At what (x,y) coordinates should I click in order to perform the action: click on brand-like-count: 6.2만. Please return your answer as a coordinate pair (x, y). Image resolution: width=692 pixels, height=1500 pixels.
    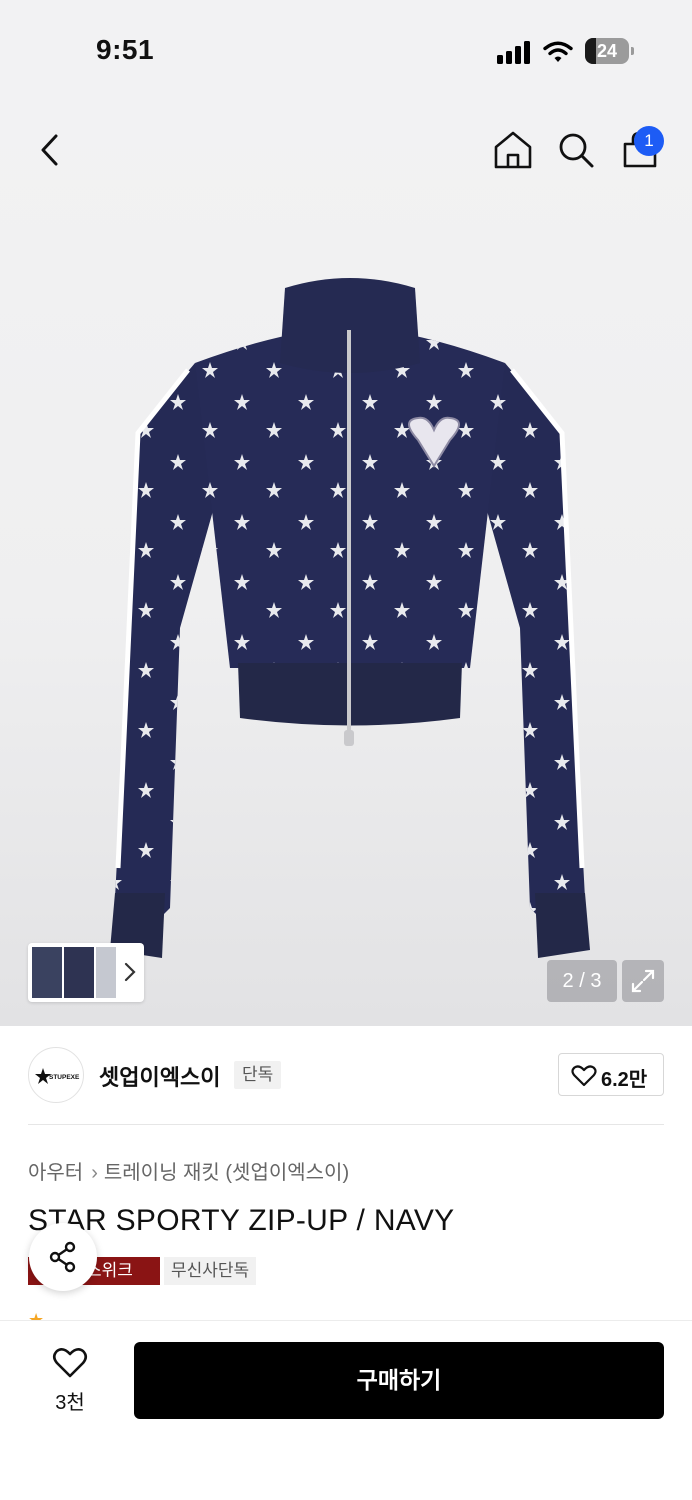
    Looking at the image, I should click on (624, 1080).